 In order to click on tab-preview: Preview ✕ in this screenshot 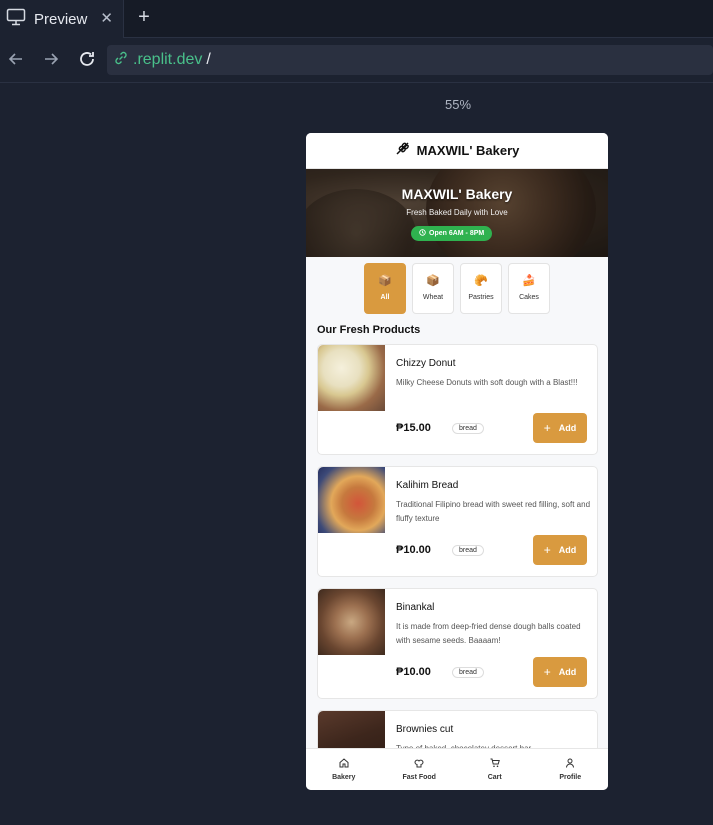, I will do `click(62, 19)`.